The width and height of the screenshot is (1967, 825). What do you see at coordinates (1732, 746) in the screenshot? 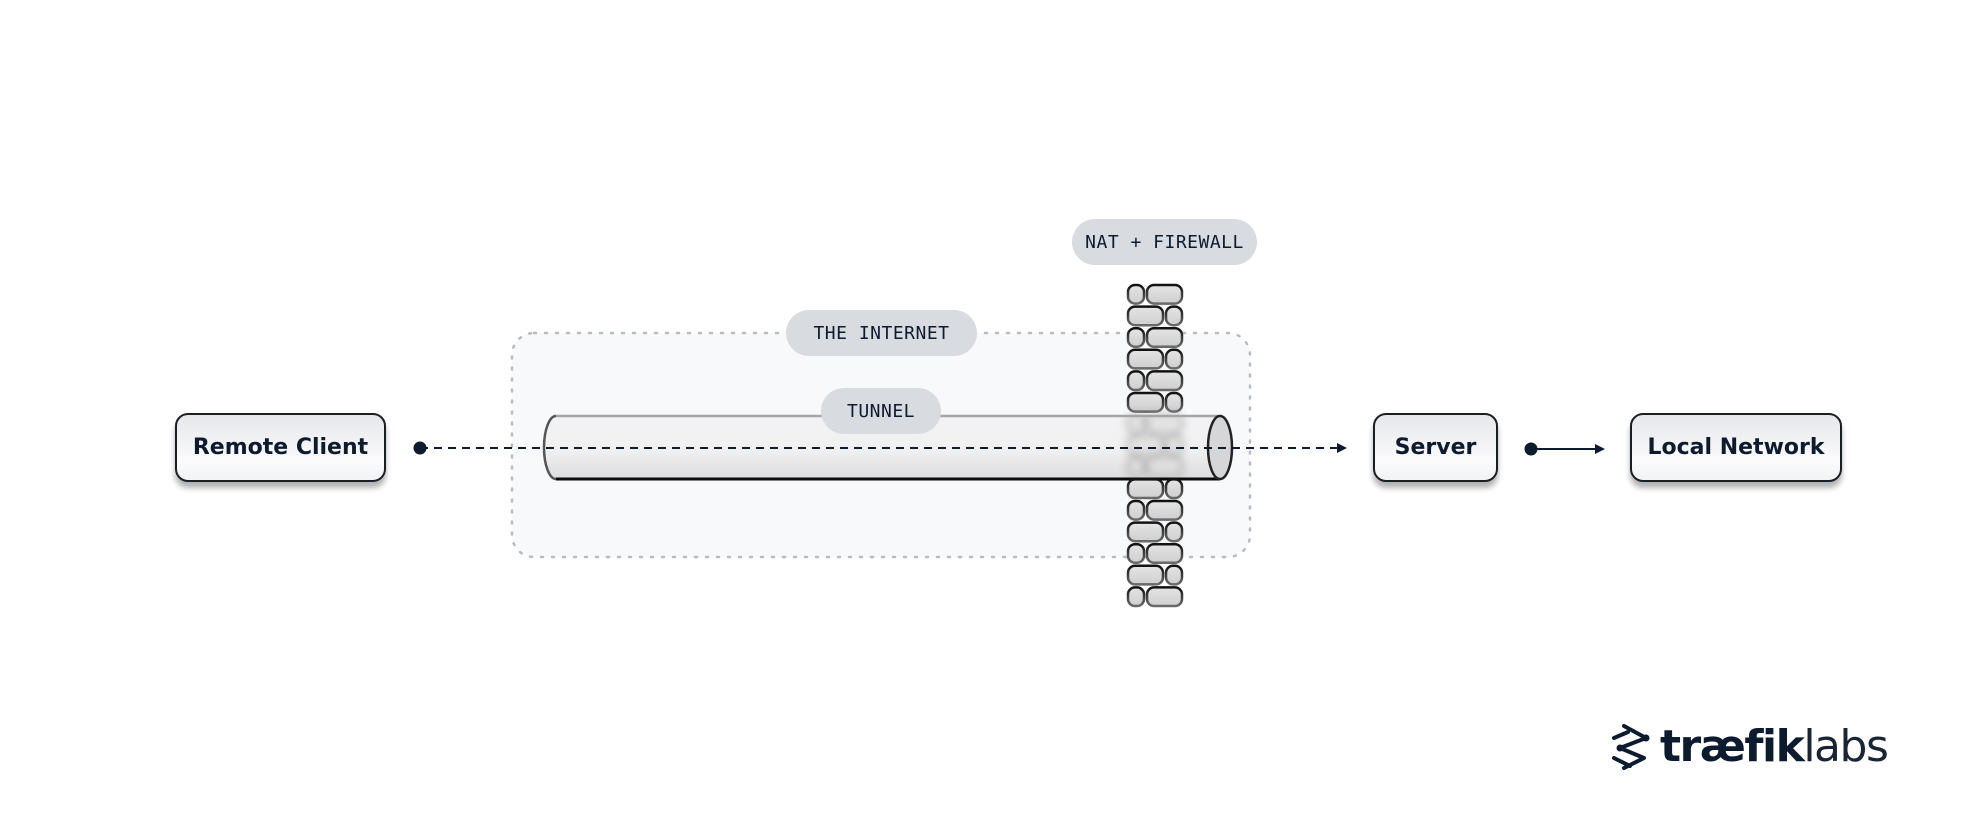
I see `logo-brand-bold: træfik` at bounding box center [1732, 746].